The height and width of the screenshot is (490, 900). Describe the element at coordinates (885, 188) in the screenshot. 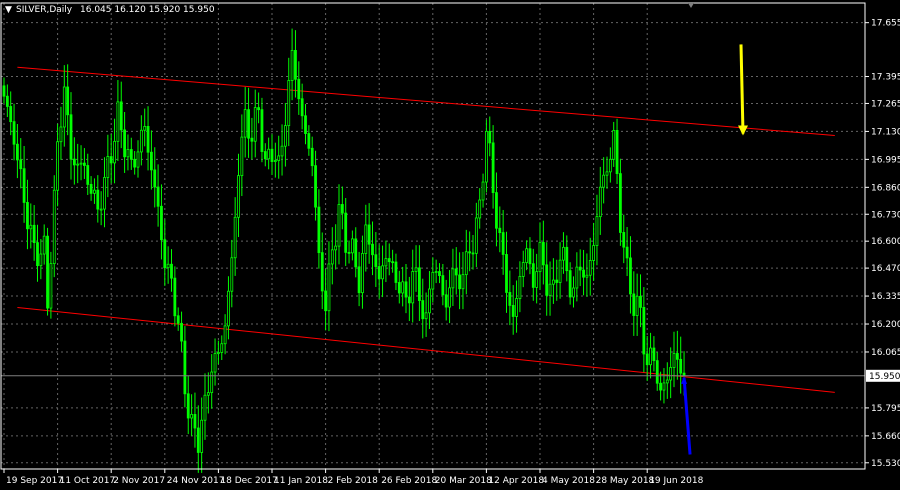

I see `y-tick-label: 16.860` at that location.